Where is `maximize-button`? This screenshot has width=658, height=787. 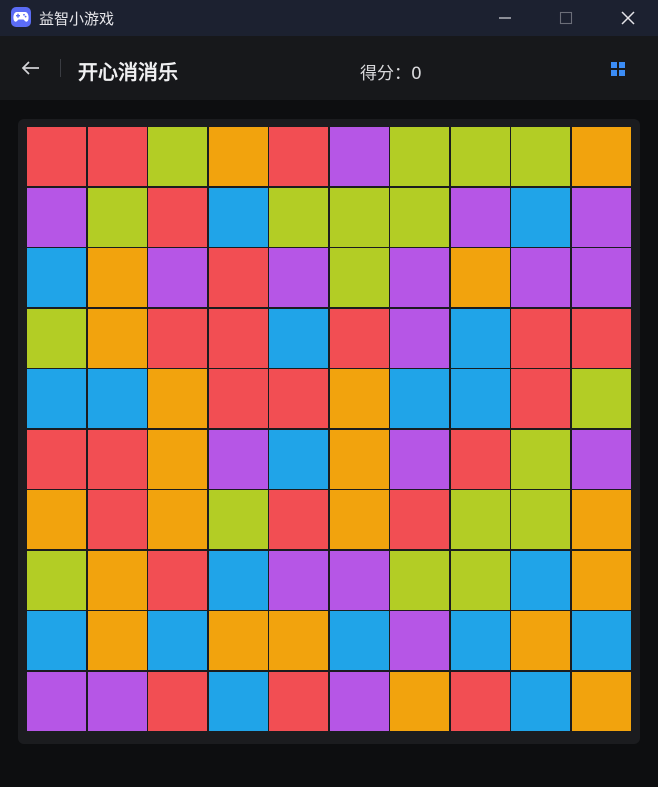
maximize-button is located at coordinates (566, 18).